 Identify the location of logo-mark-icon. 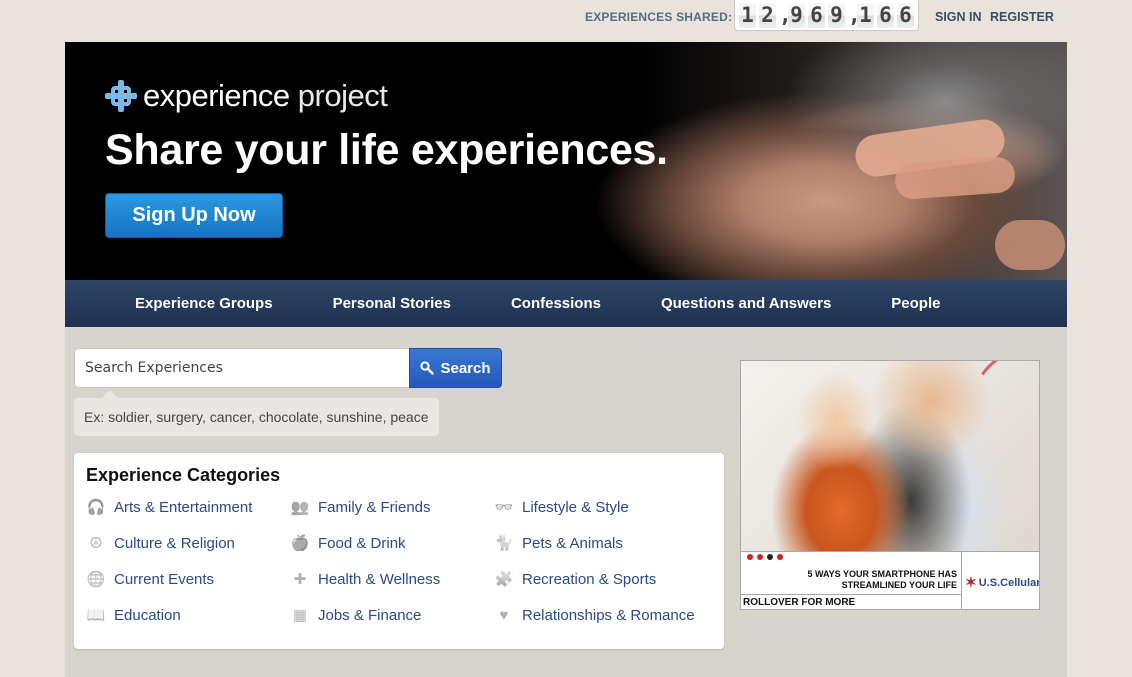
(121, 96).